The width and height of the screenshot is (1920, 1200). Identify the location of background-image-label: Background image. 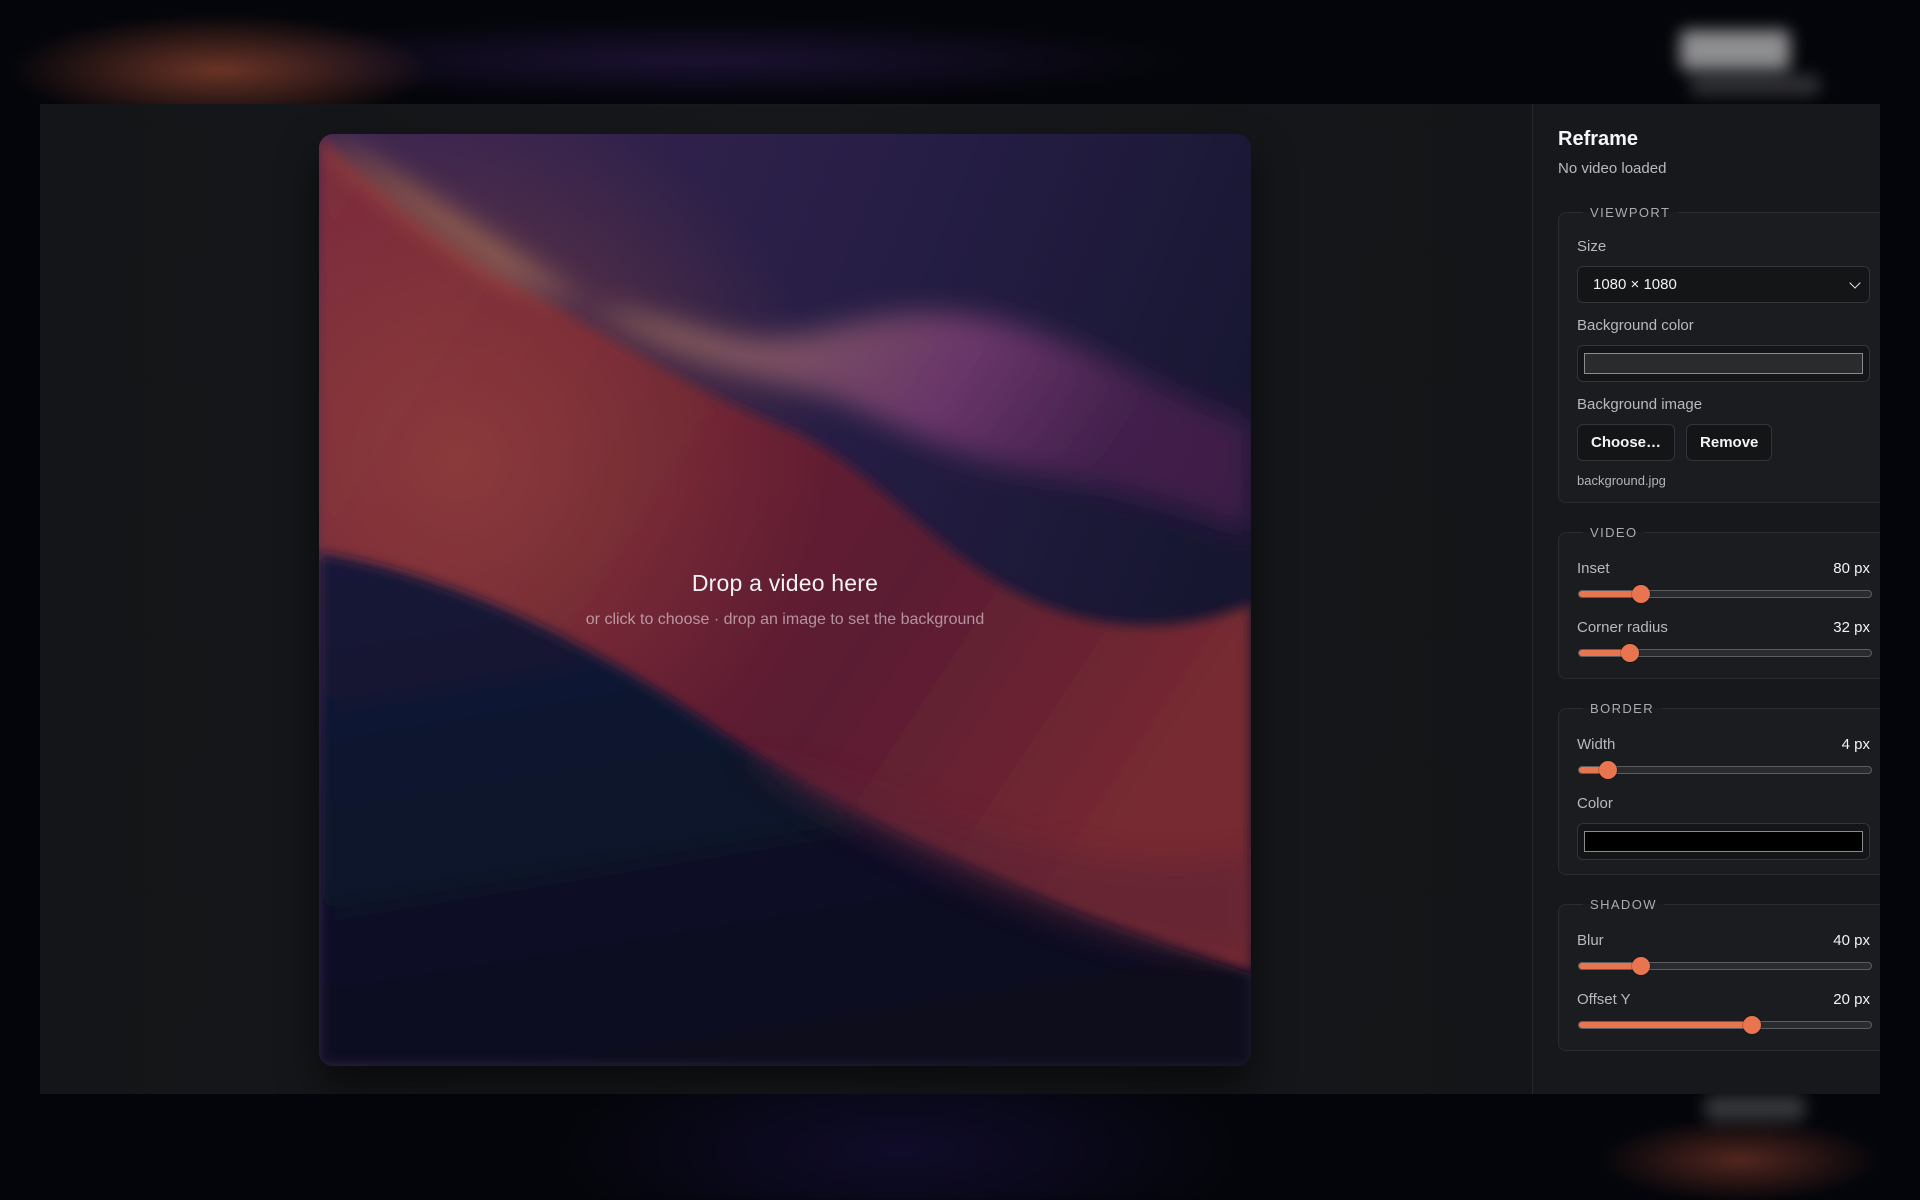
(1640, 404).